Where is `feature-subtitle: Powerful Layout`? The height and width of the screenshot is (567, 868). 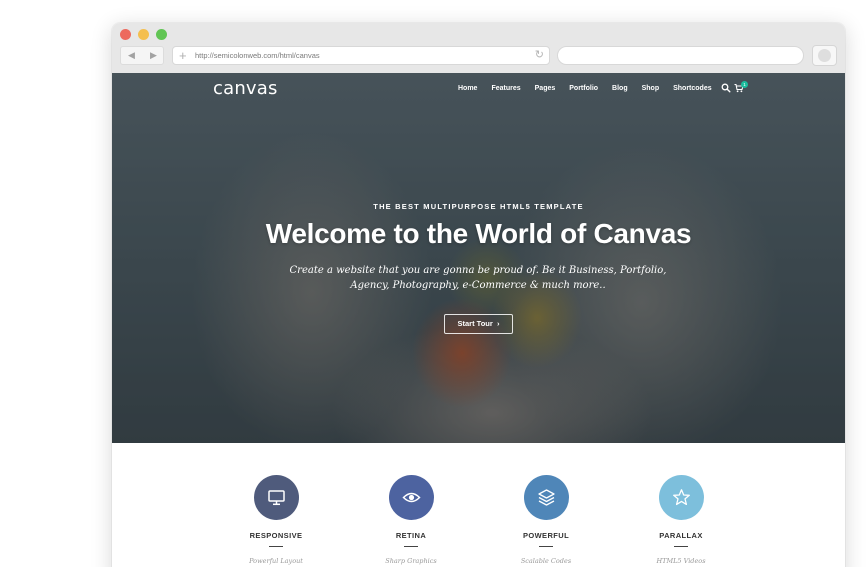 feature-subtitle: Powerful Layout is located at coordinates (276, 561).